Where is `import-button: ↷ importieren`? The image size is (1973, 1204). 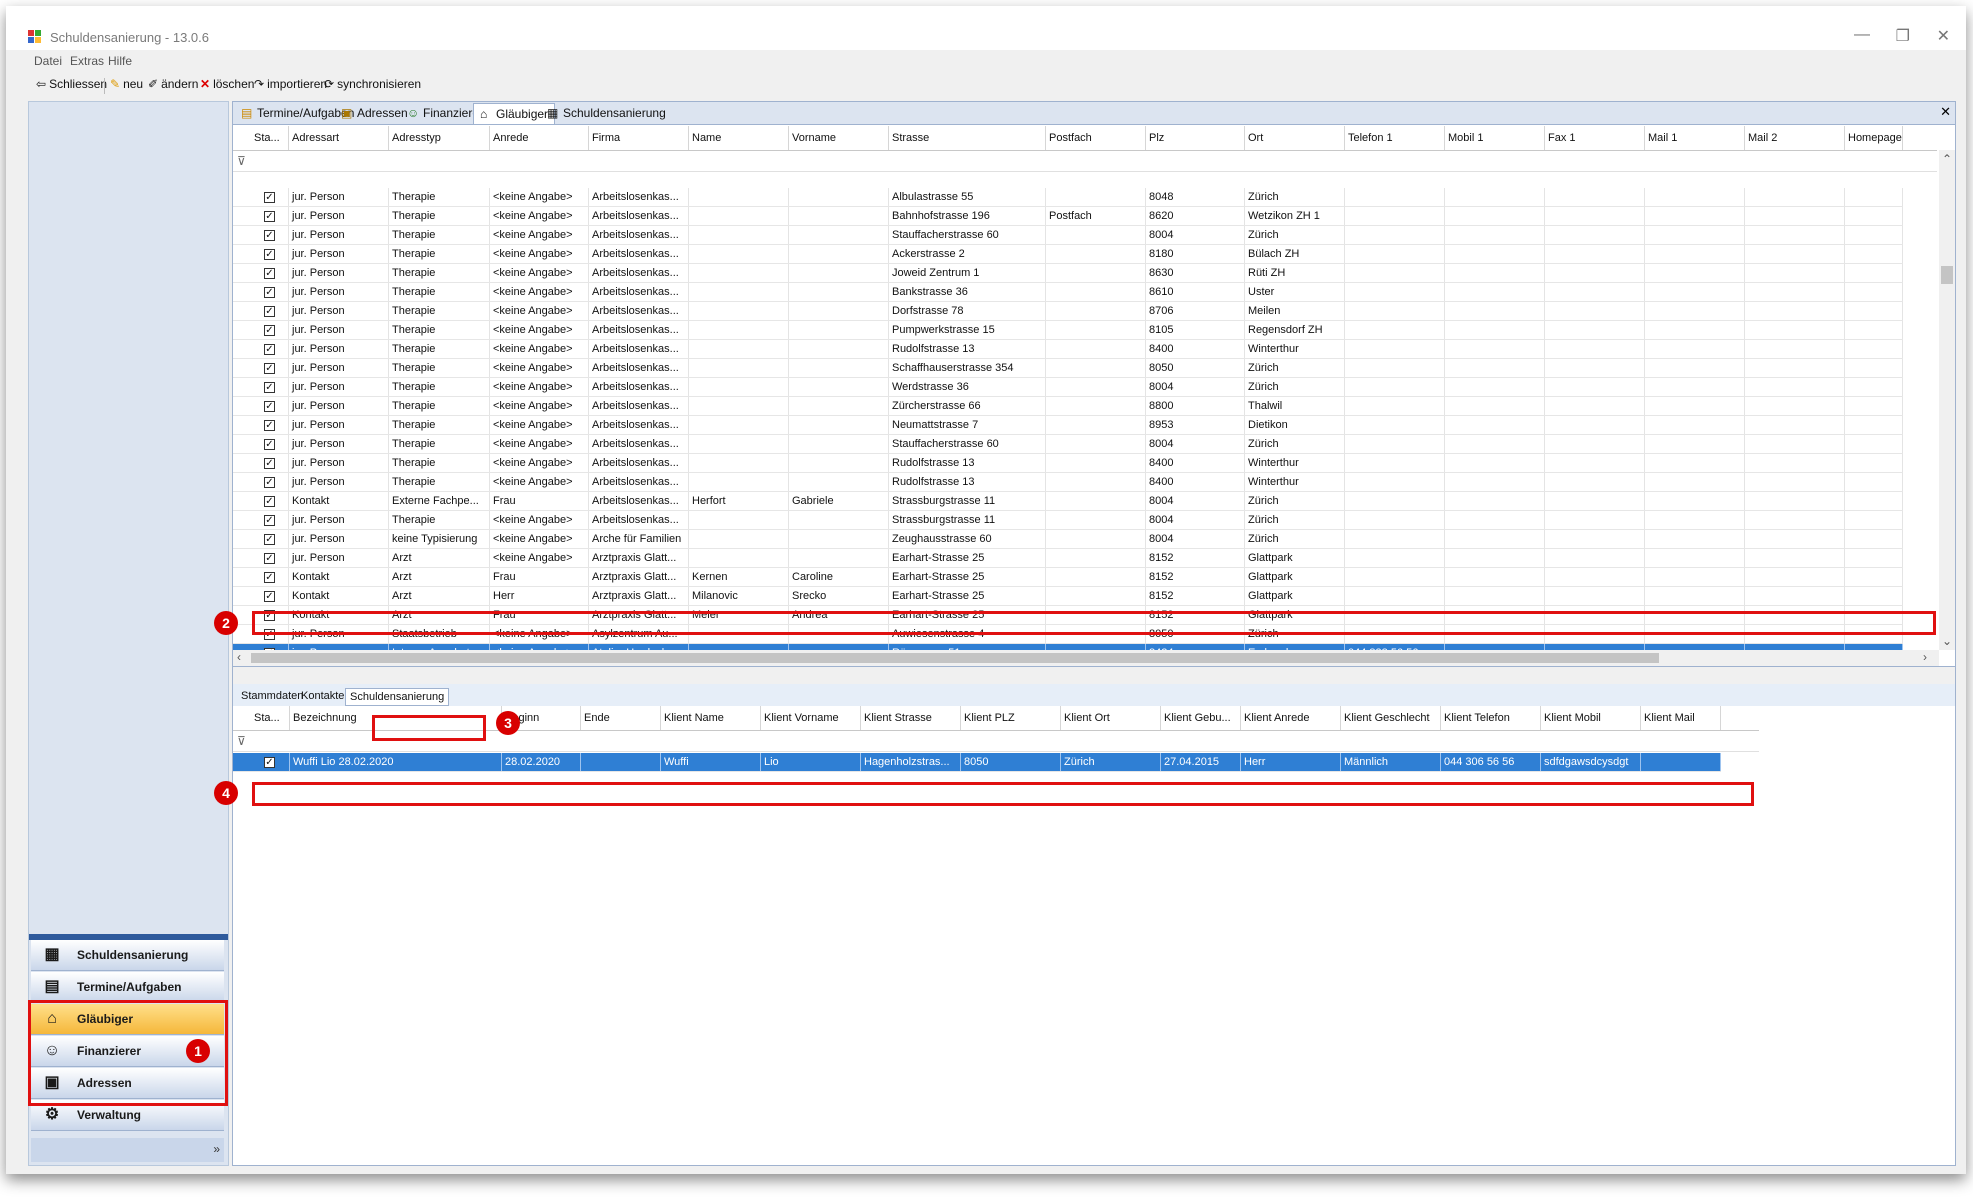 import-button: ↷ importieren is located at coordinates (290, 84).